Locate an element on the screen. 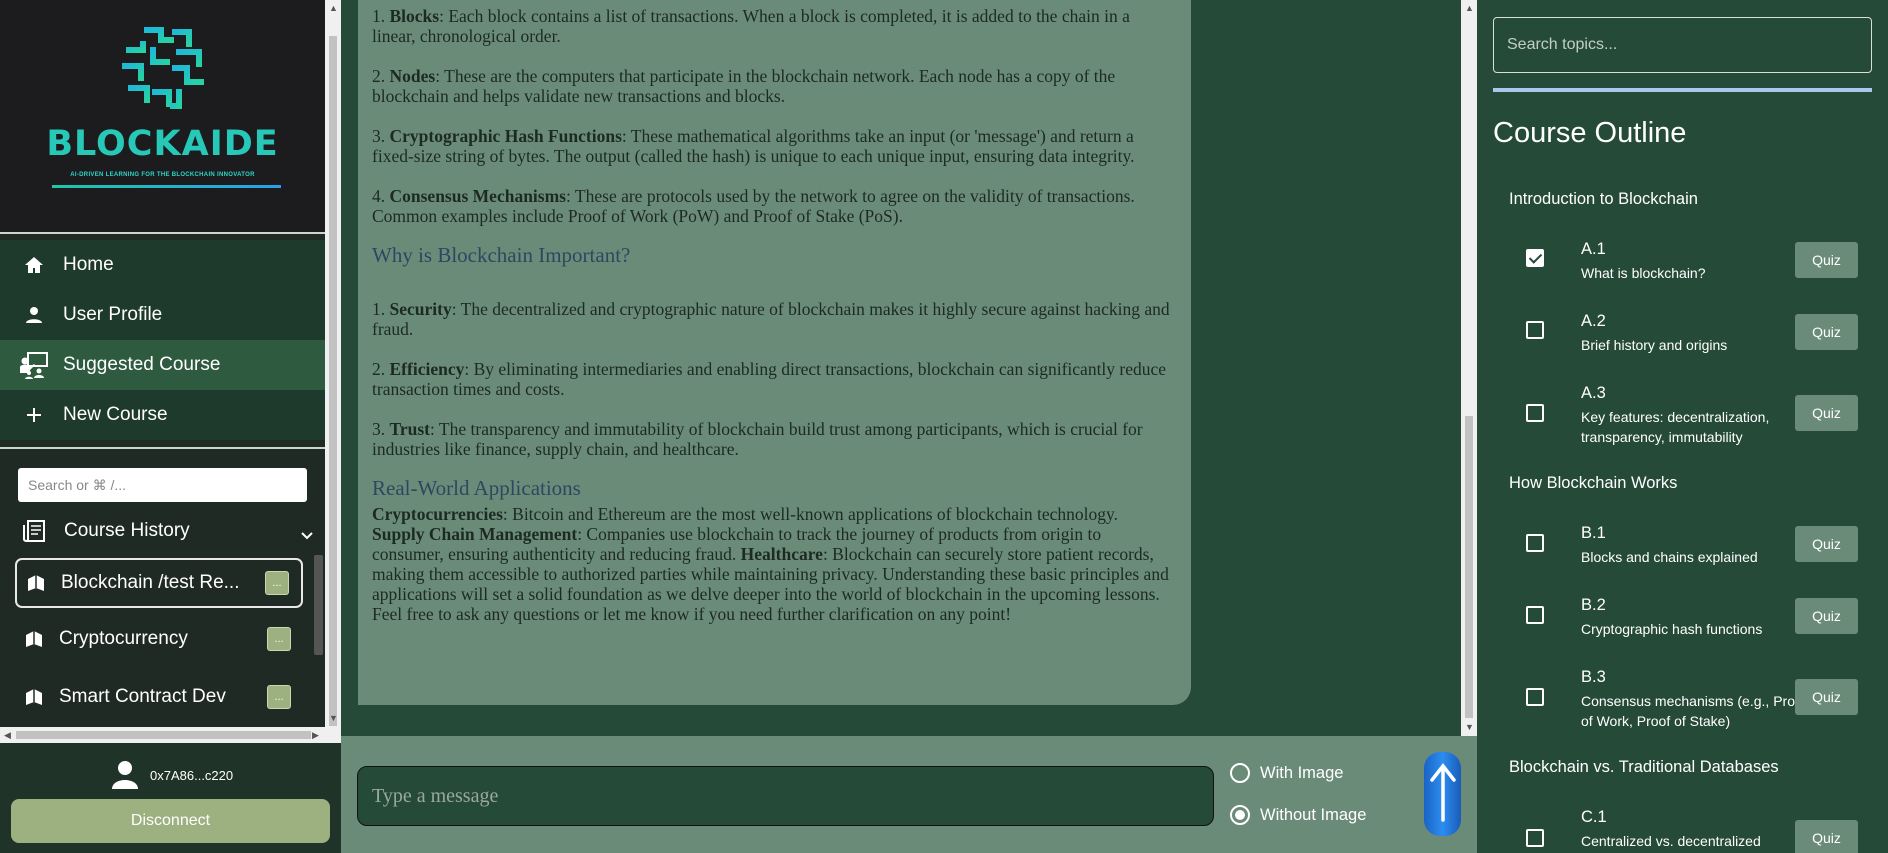 Image resolution: width=1888 pixels, height=853 pixels. history-search-input is located at coordinates (162, 485).